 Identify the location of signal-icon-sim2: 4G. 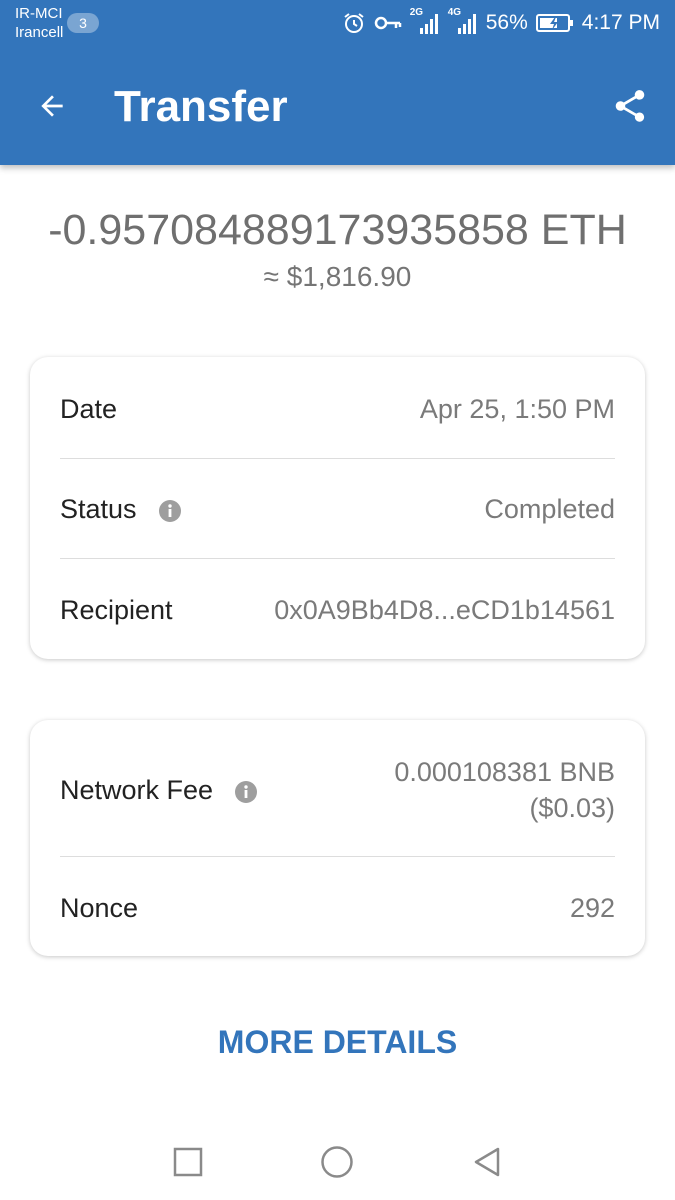
(463, 21).